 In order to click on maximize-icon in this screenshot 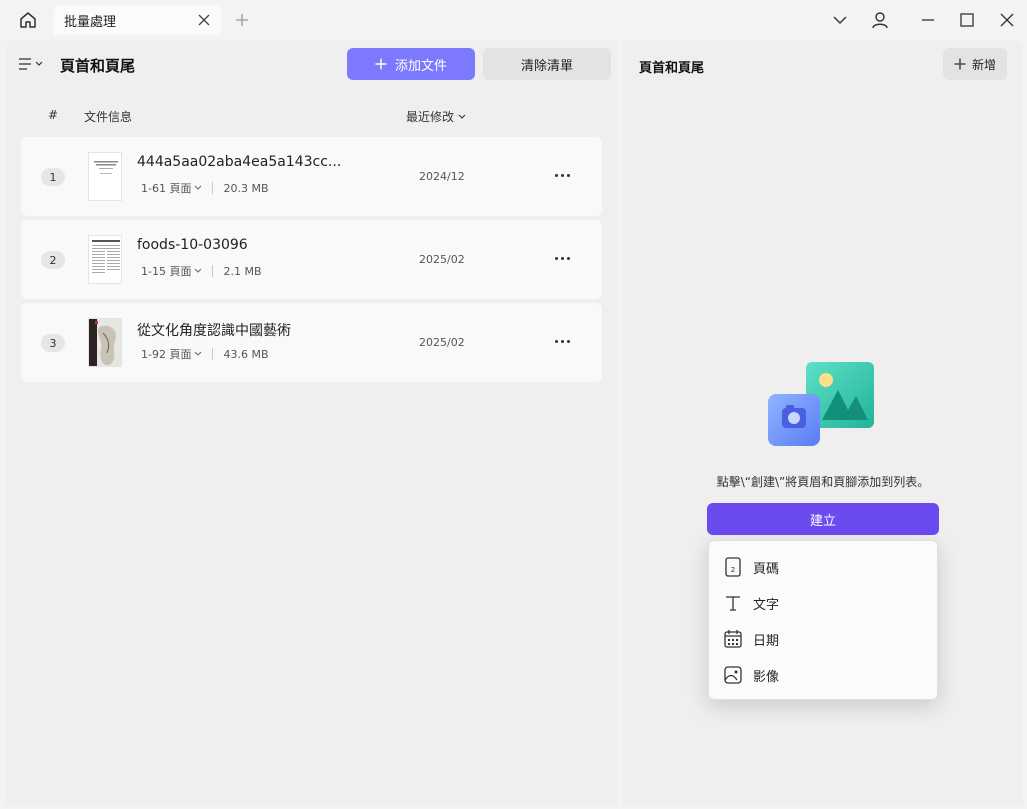, I will do `click(967, 20)`.